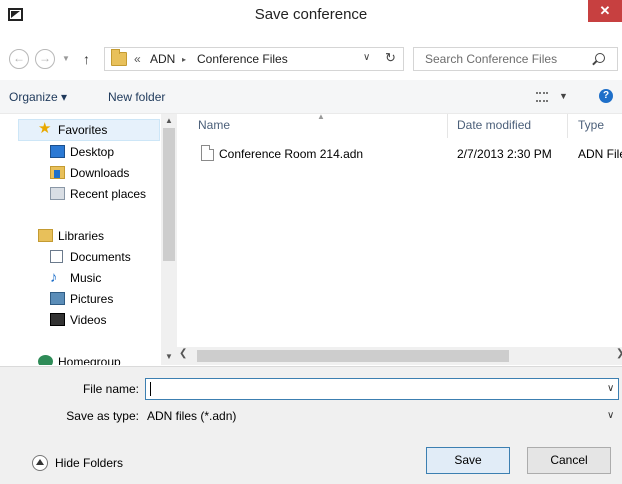  I want to click on back-button: ←, so click(19, 59).